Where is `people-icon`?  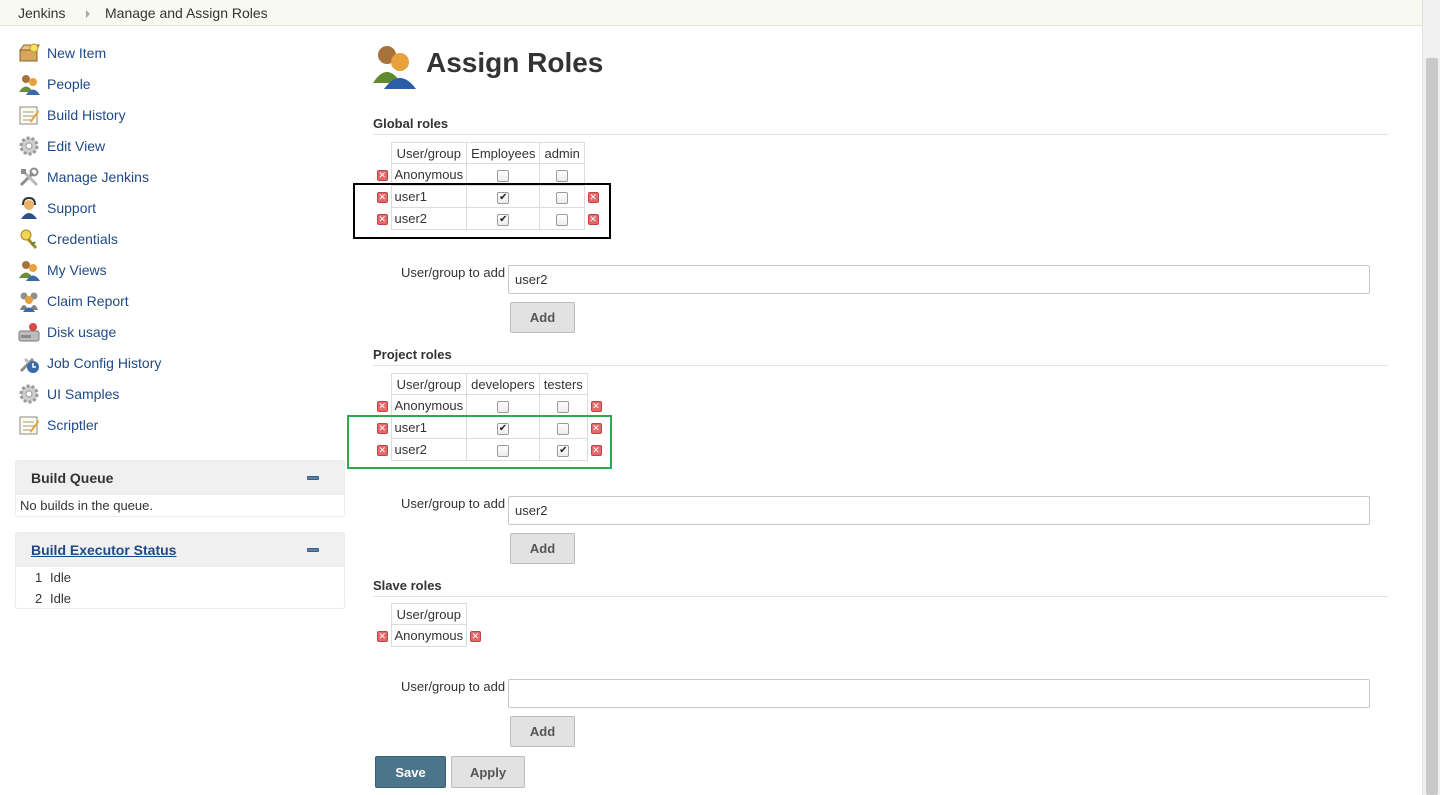 people-icon is located at coordinates (29, 271).